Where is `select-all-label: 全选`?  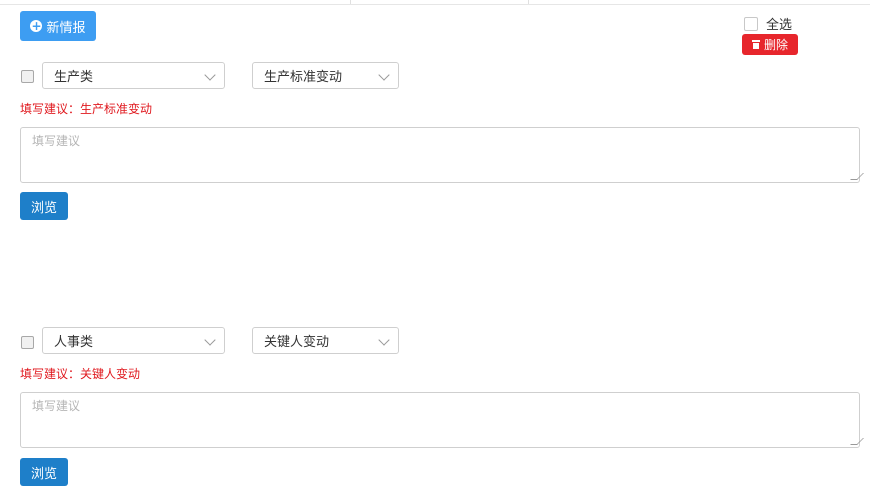 select-all-label: 全选 is located at coordinates (779, 25).